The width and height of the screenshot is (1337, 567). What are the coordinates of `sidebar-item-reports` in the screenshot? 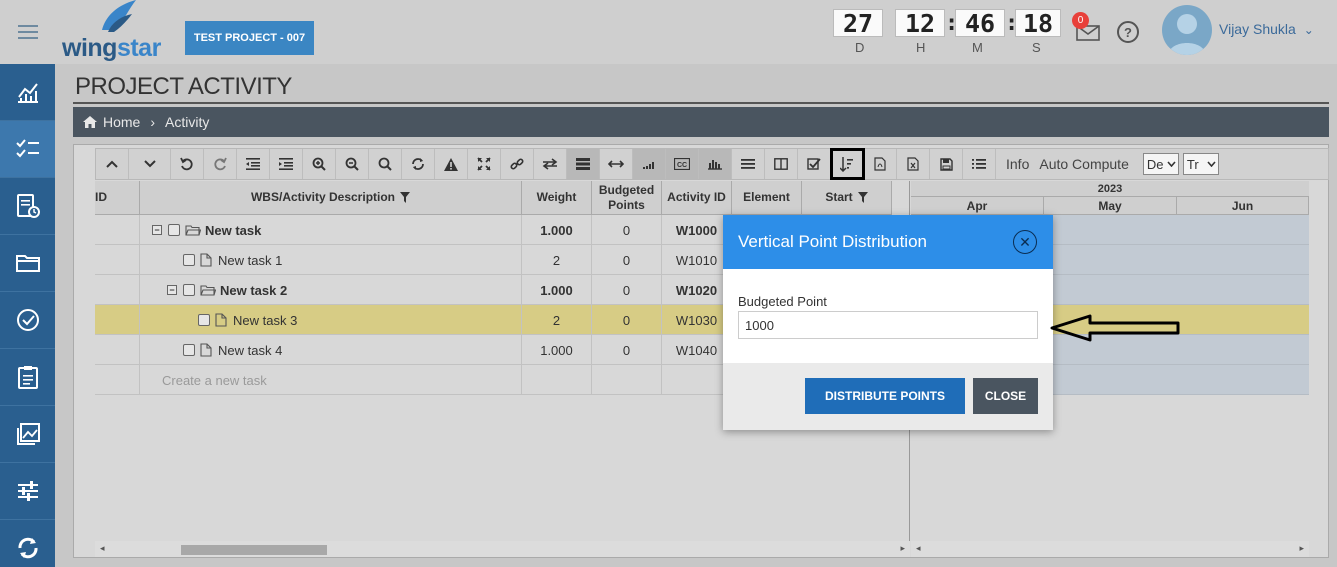 It's located at (27, 206).